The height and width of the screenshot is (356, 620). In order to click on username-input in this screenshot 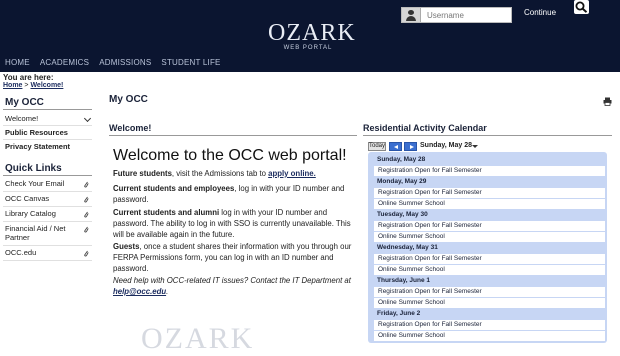, I will do `click(466, 15)`.